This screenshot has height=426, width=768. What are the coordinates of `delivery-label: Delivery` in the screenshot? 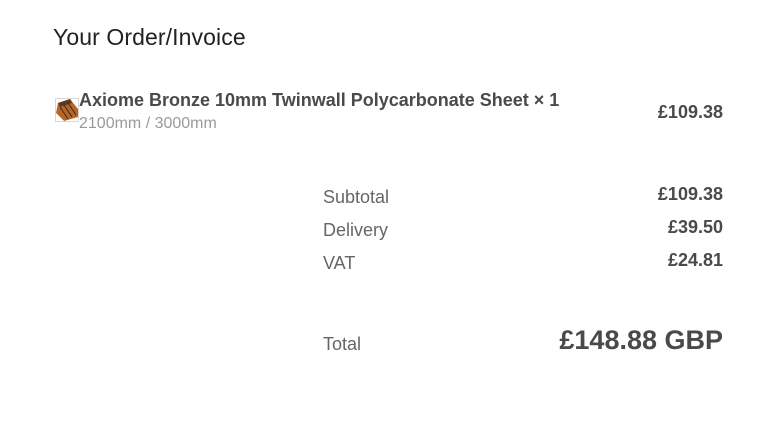 It's located at (356, 230).